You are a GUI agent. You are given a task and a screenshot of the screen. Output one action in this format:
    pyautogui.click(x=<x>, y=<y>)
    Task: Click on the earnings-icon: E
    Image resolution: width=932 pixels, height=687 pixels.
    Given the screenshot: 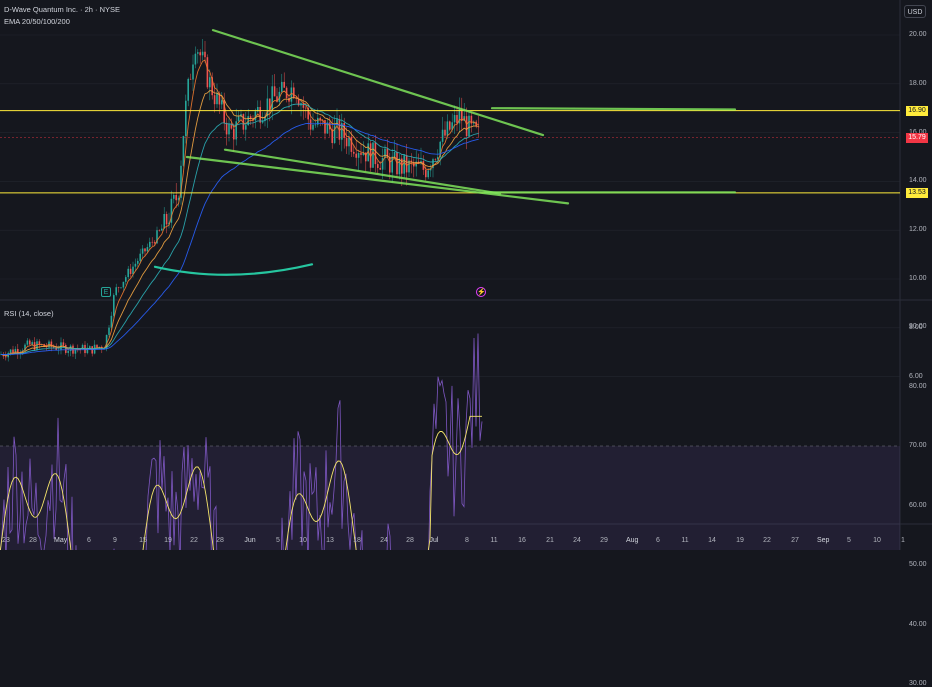 What is the action you would take?
    pyautogui.click(x=106, y=292)
    